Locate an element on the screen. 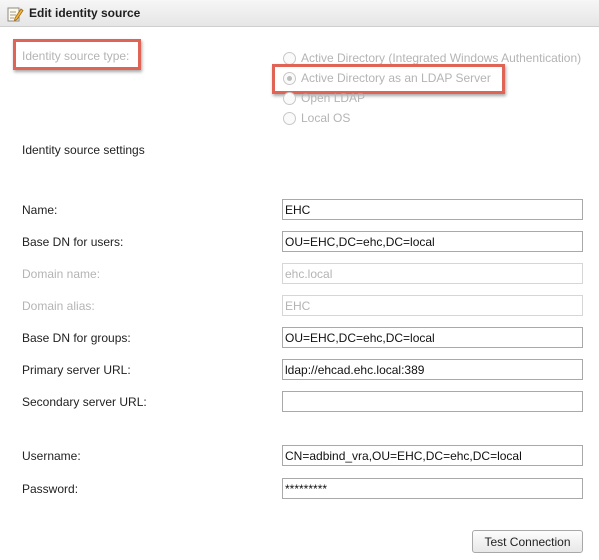 The height and width of the screenshot is (560, 599). primary-server-url-label: Primary server URL: is located at coordinates (76, 370).